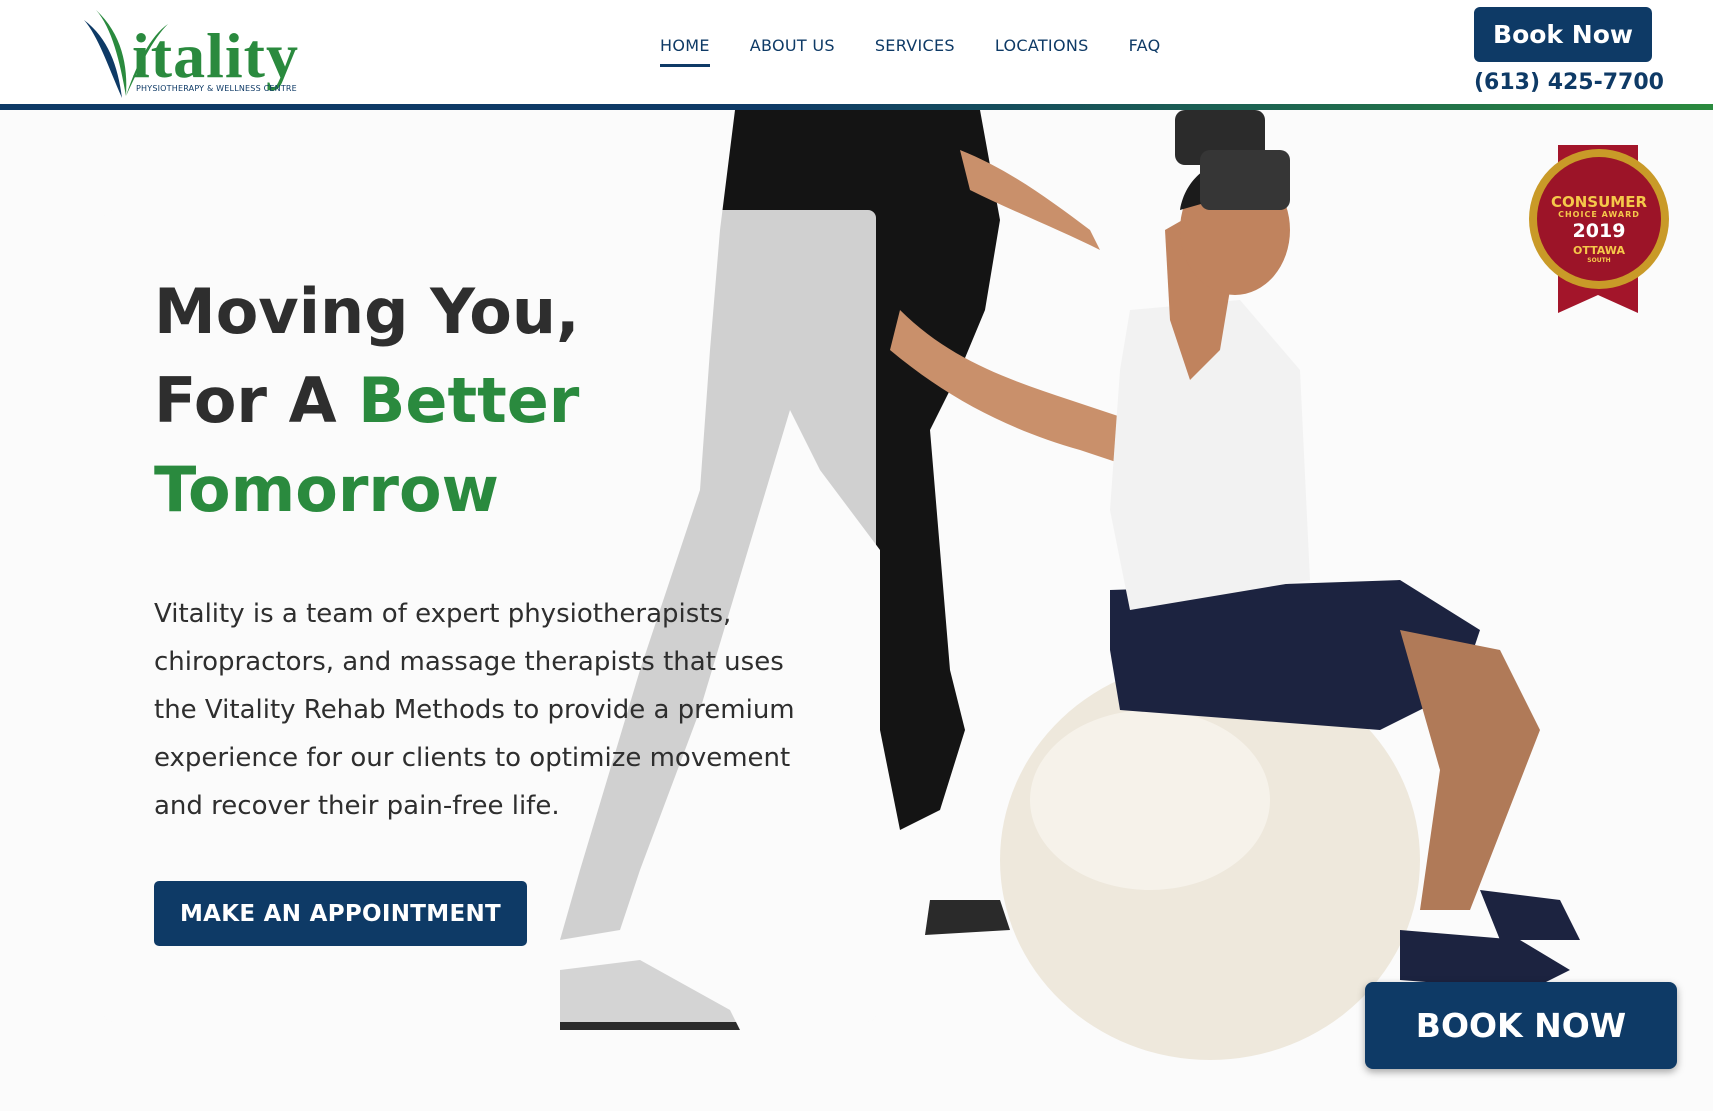  I want to click on headline-line-2-green: Better, so click(469, 400).